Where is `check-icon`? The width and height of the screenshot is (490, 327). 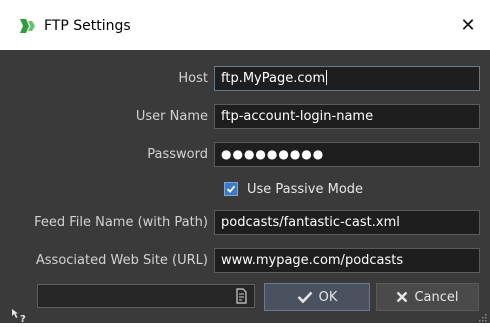 check-icon is located at coordinates (305, 297).